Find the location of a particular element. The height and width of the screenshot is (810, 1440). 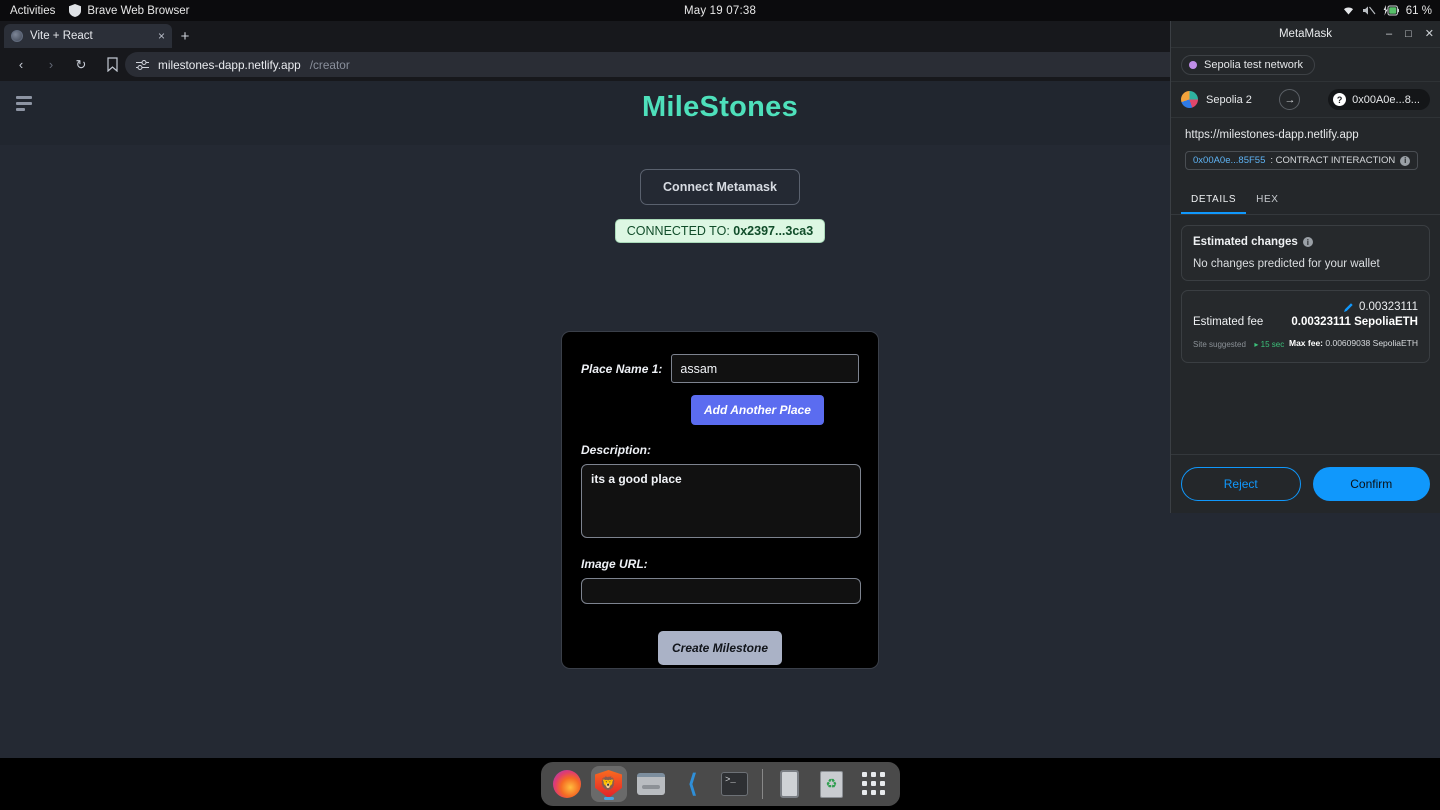

dock-item-trash: ♻ is located at coordinates (832, 784).